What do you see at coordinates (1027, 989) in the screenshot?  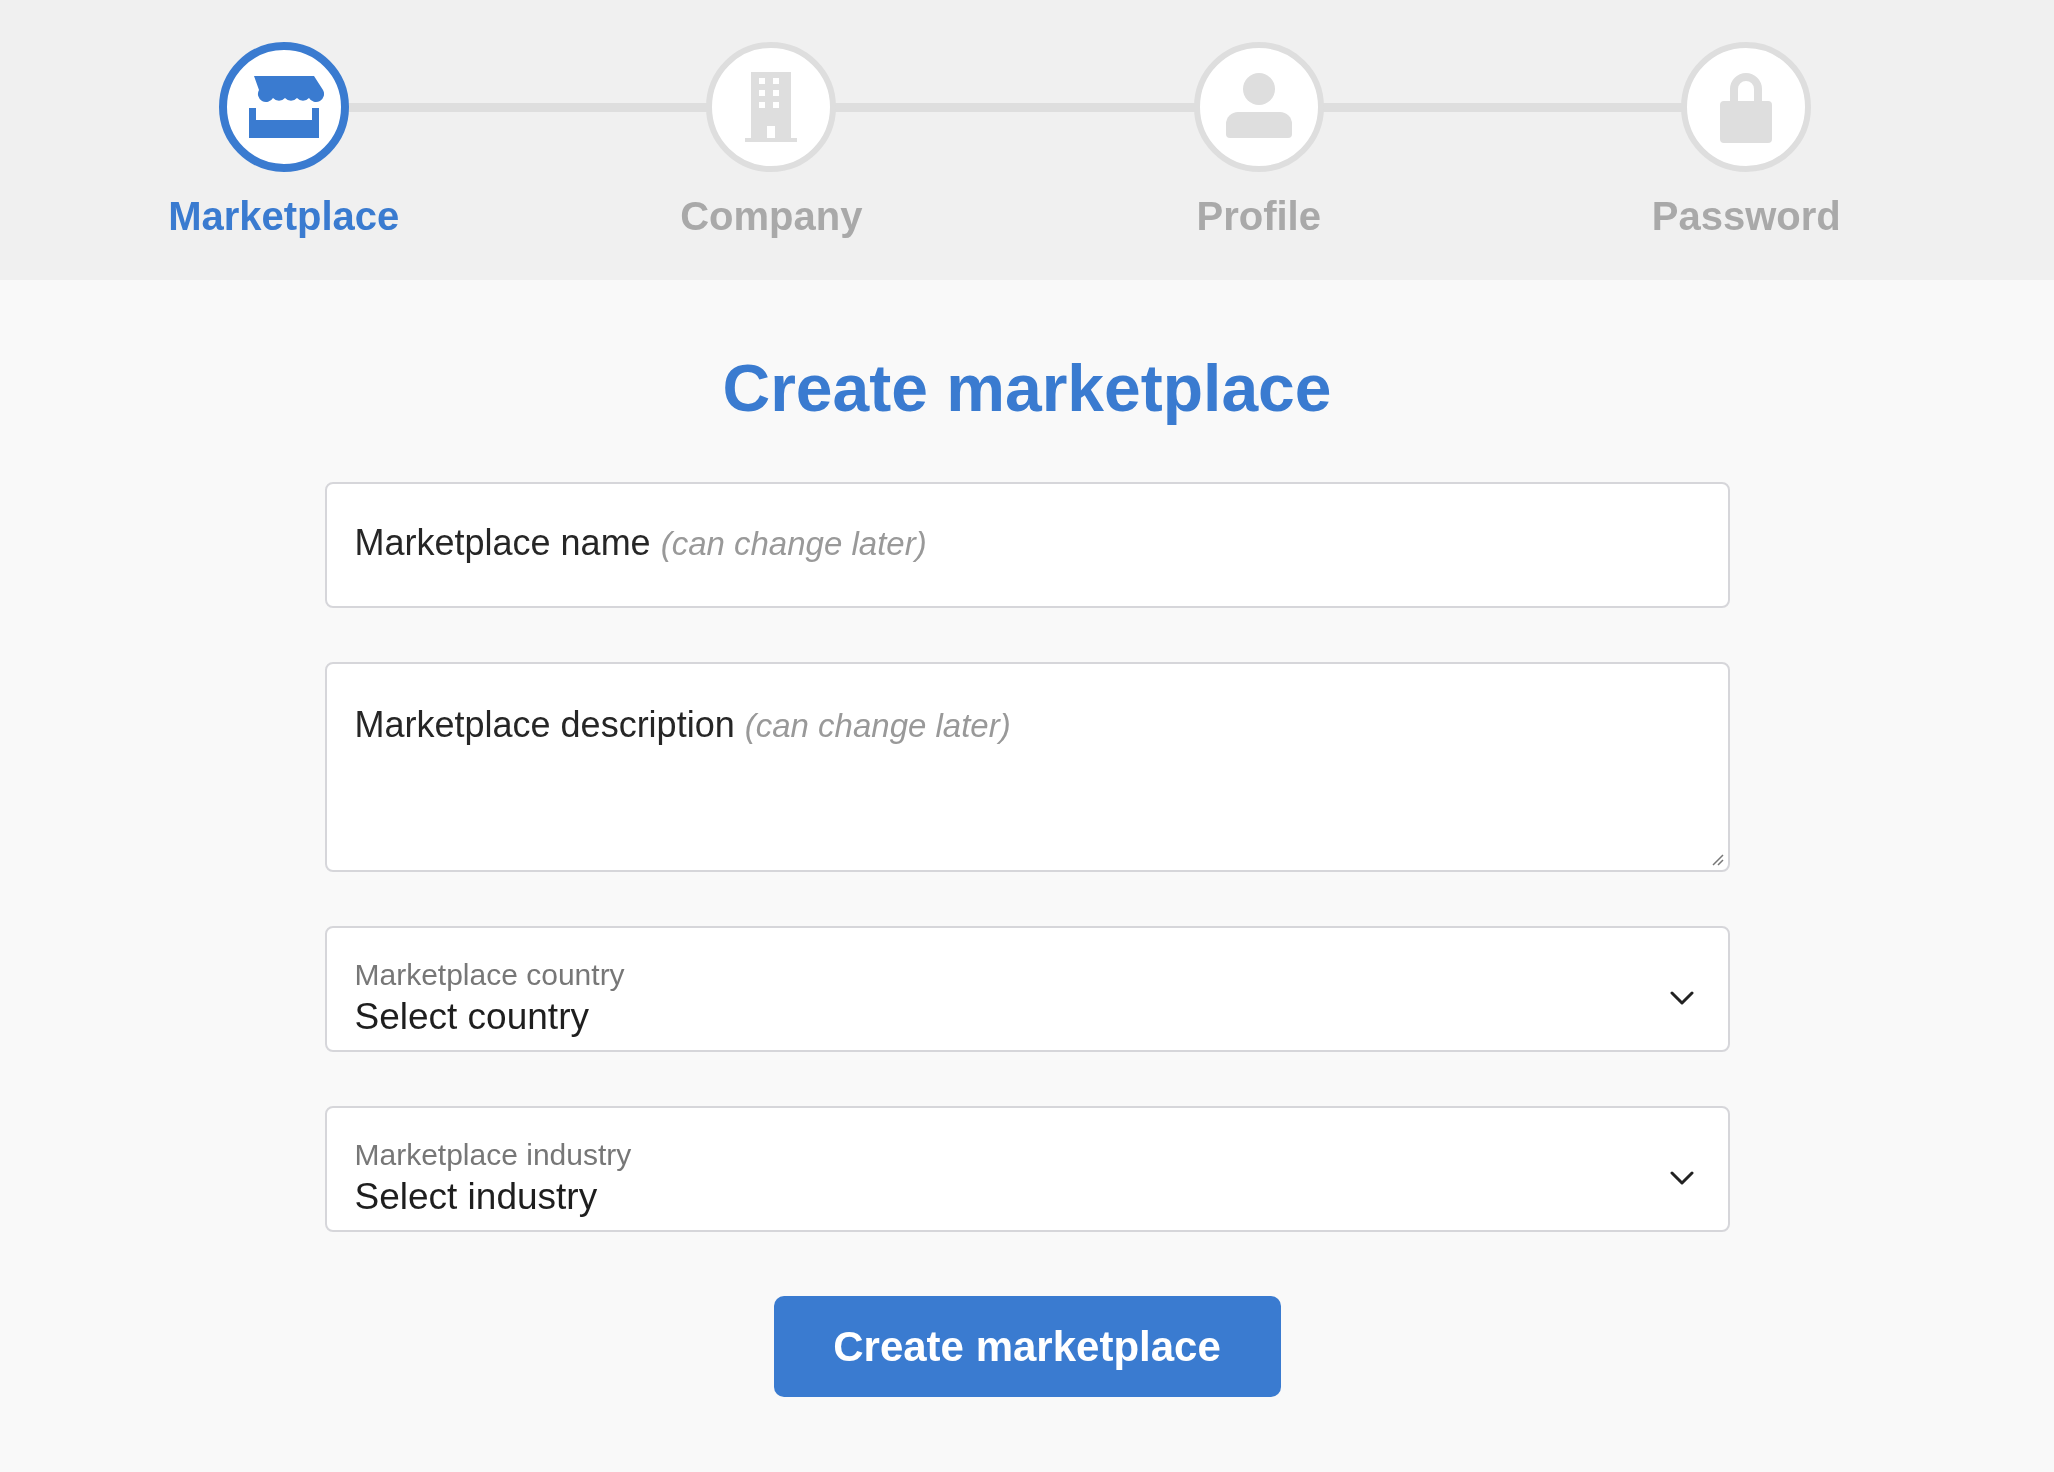 I see `select-field: Marketplace country Select country` at bounding box center [1027, 989].